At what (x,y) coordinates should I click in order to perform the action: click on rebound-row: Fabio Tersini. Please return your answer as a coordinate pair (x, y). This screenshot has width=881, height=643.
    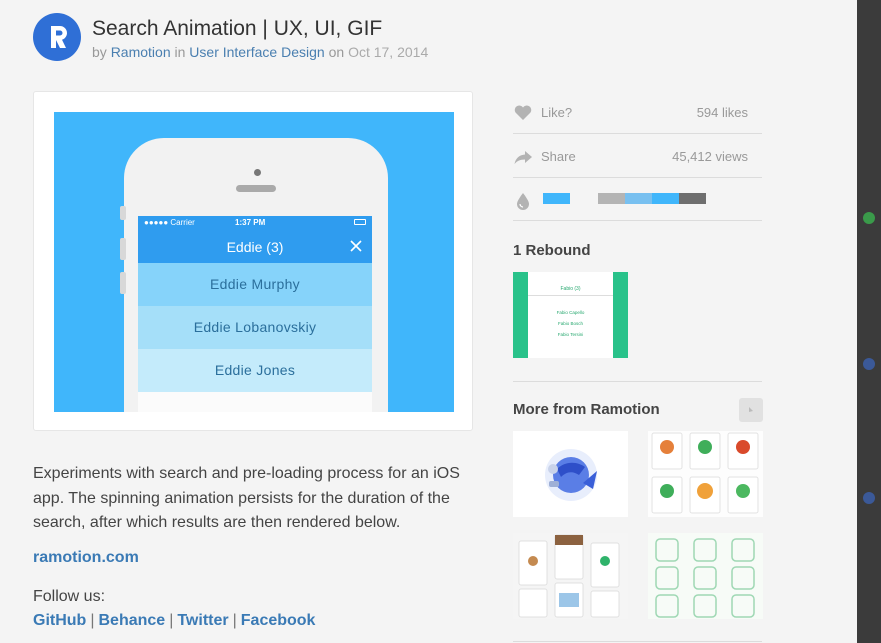
    Looking at the image, I should click on (570, 334).